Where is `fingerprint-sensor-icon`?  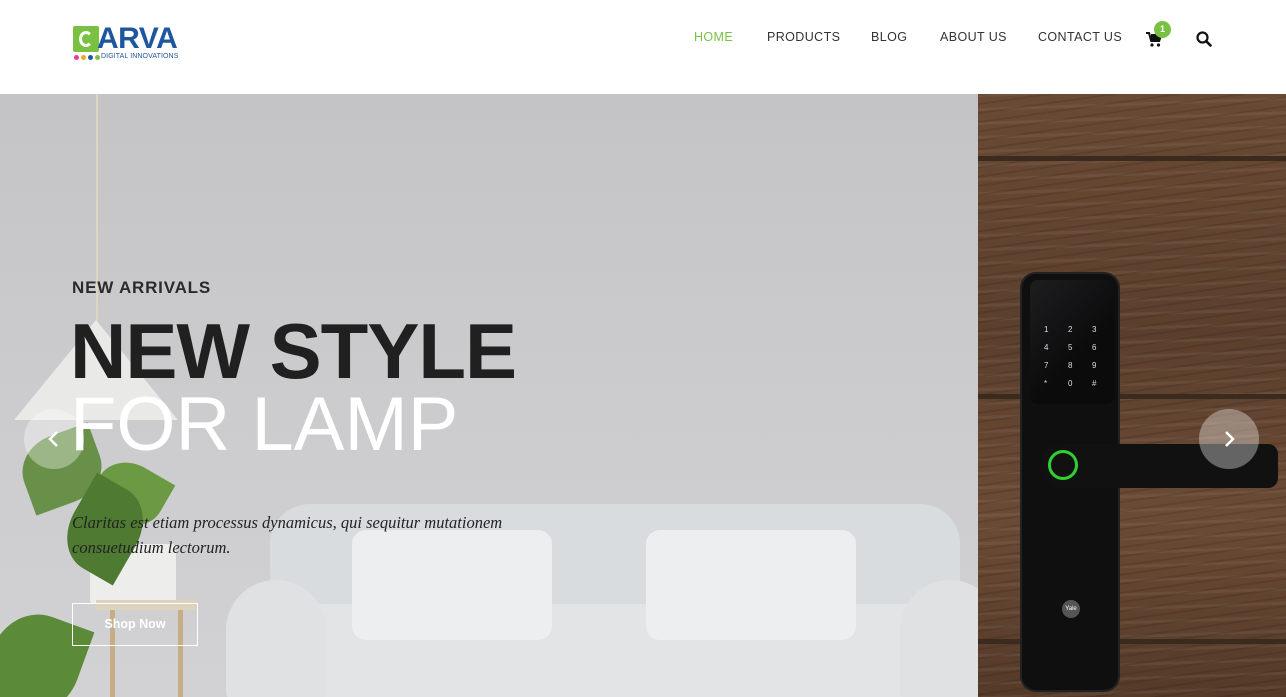 fingerprint-sensor-icon is located at coordinates (1063, 465).